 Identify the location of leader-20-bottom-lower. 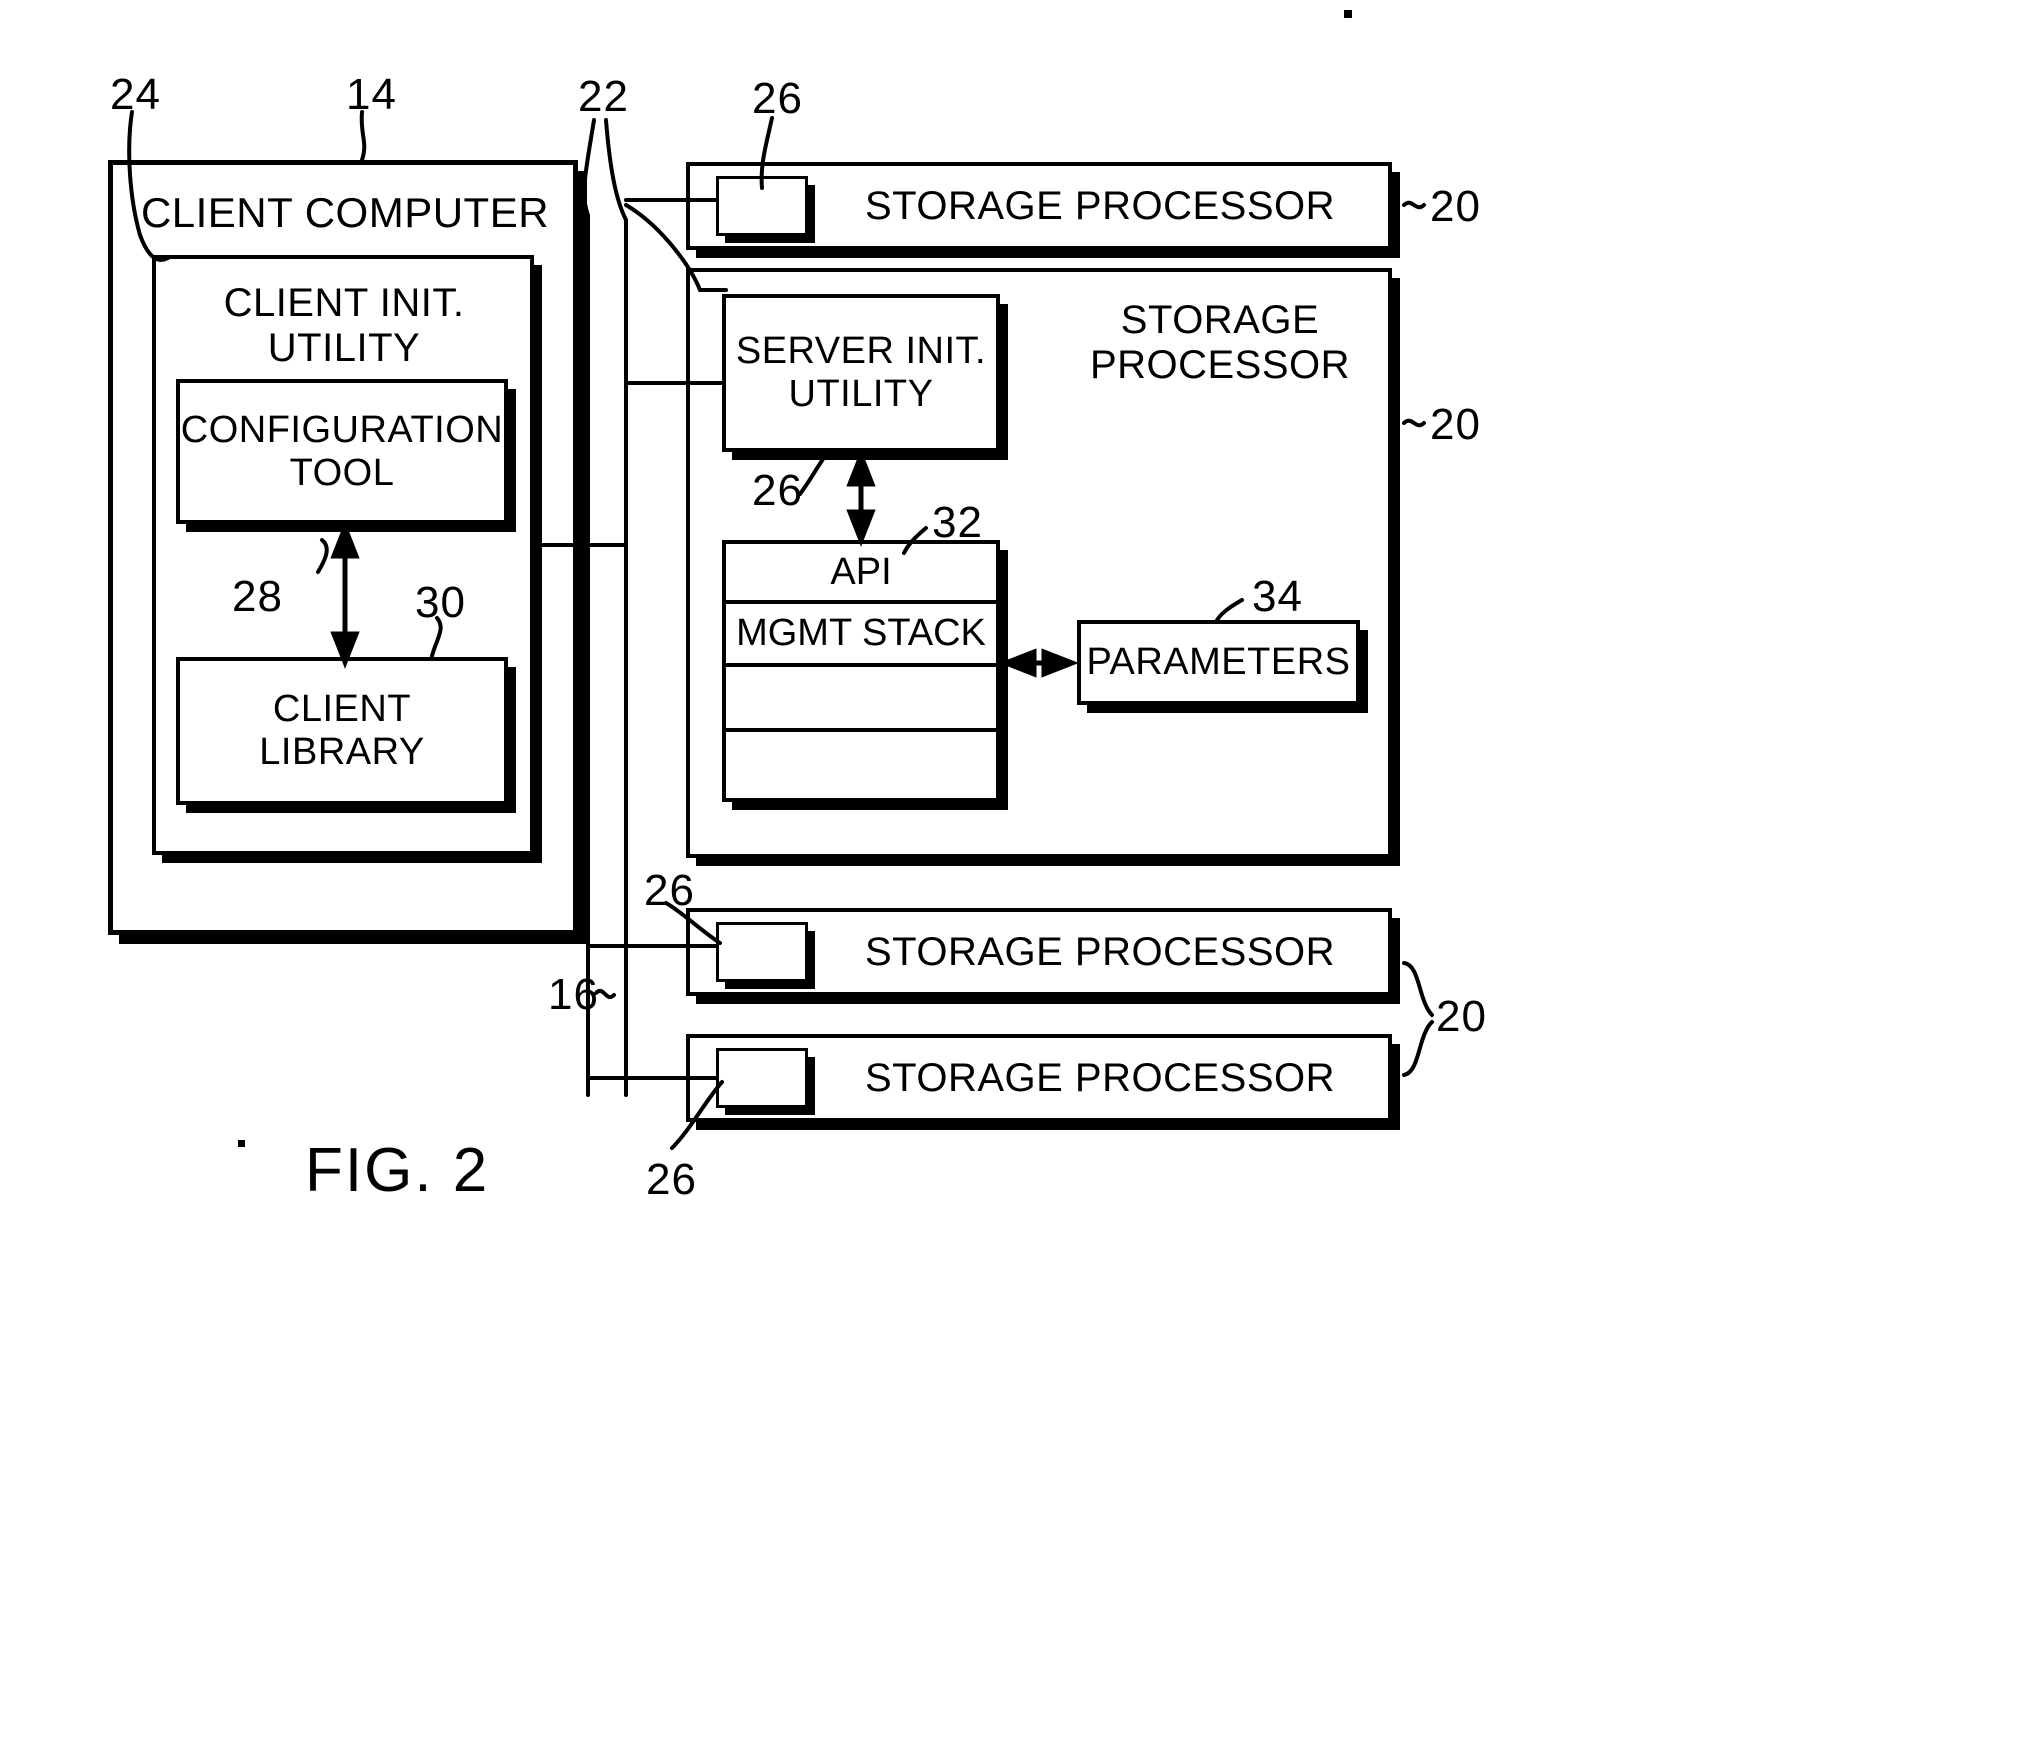
(1418, 1048).